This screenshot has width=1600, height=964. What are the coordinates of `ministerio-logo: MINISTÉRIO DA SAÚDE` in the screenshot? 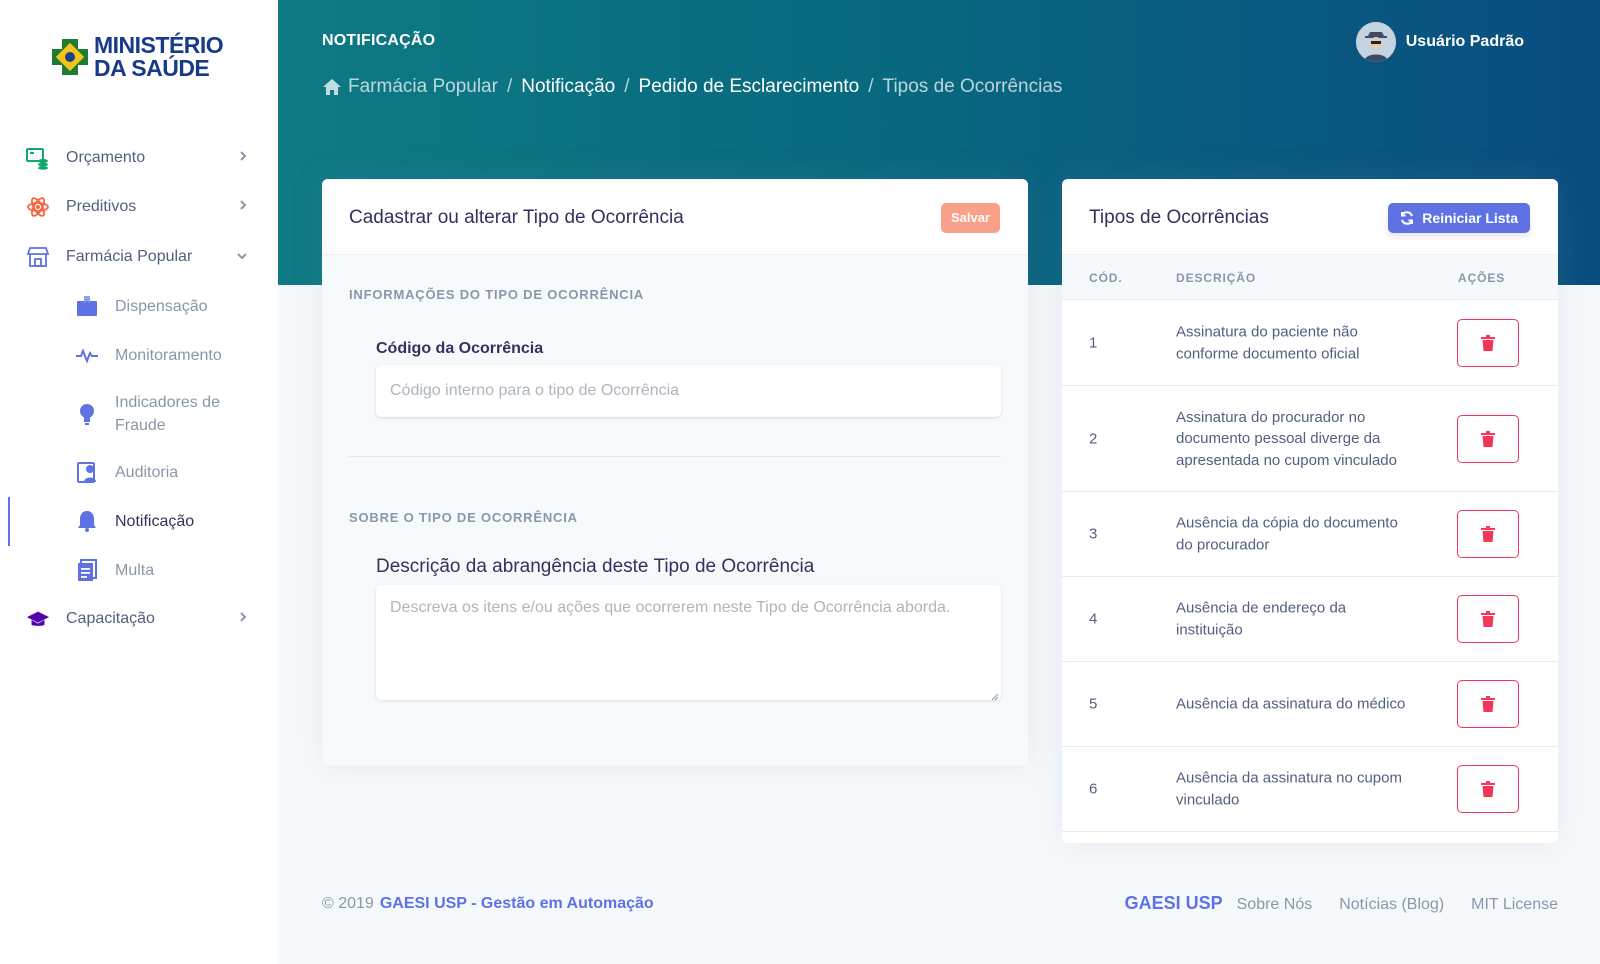 It's located at (136, 56).